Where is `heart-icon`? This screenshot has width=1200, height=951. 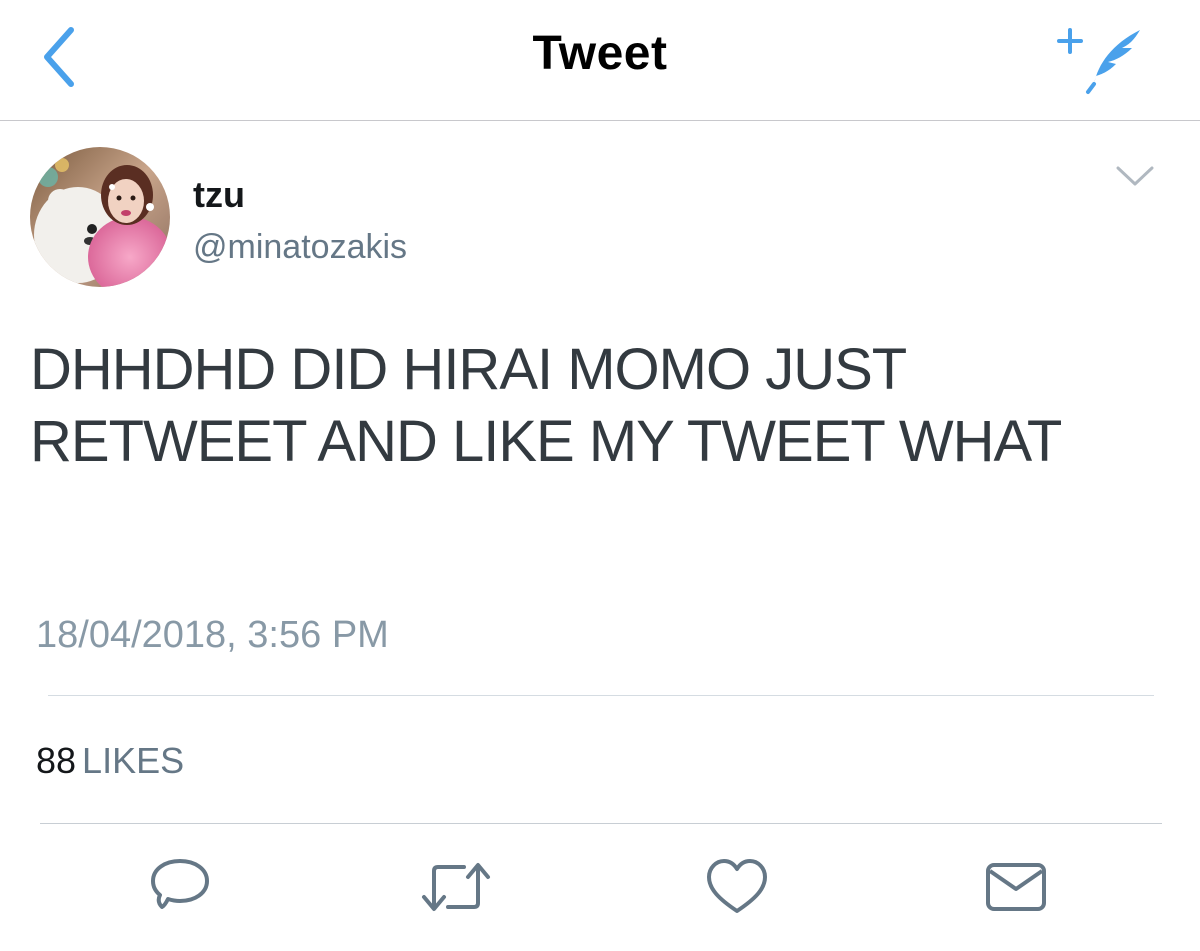
heart-icon is located at coordinates (737, 886).